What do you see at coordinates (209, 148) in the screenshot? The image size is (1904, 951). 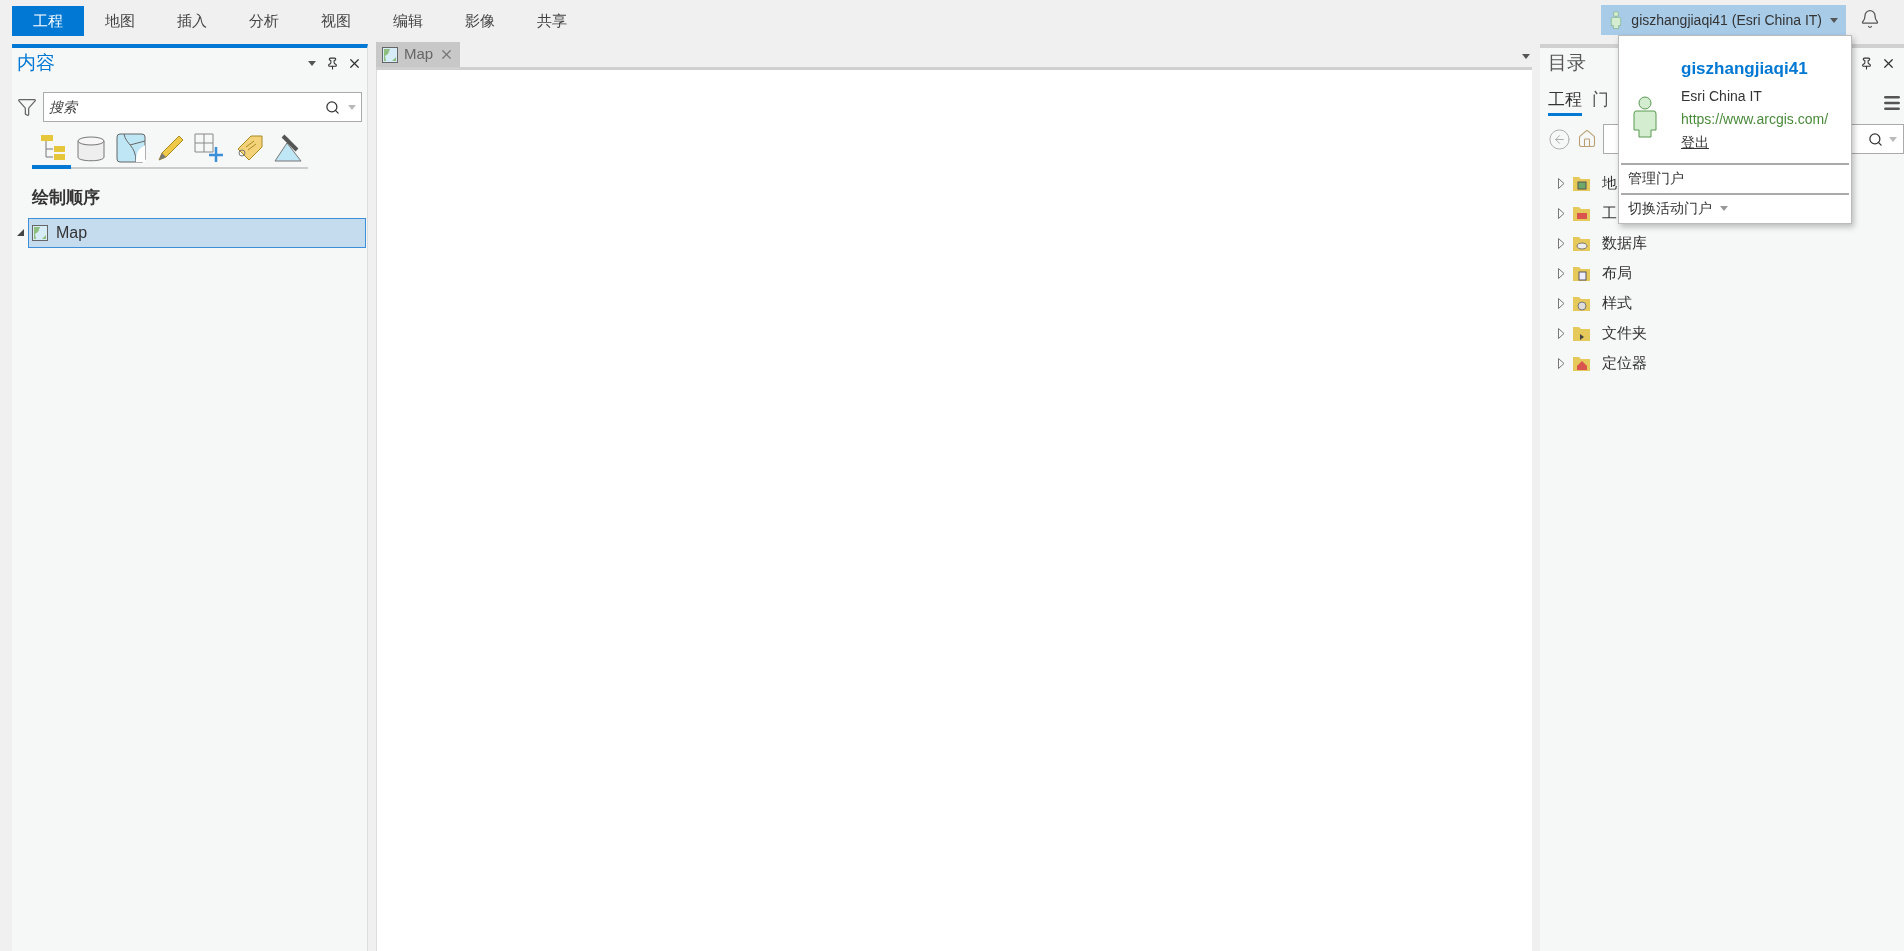 I see `grid-add-icon` at bounding box center [209, 148].